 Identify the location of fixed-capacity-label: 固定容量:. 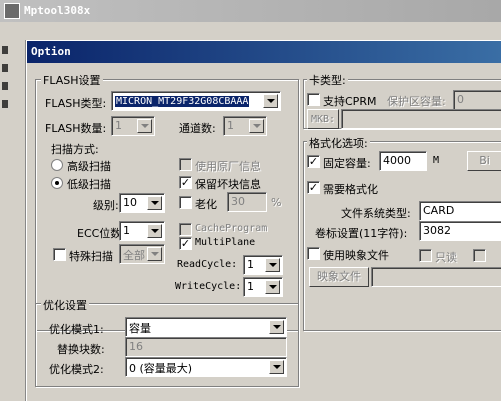
(347, 163).